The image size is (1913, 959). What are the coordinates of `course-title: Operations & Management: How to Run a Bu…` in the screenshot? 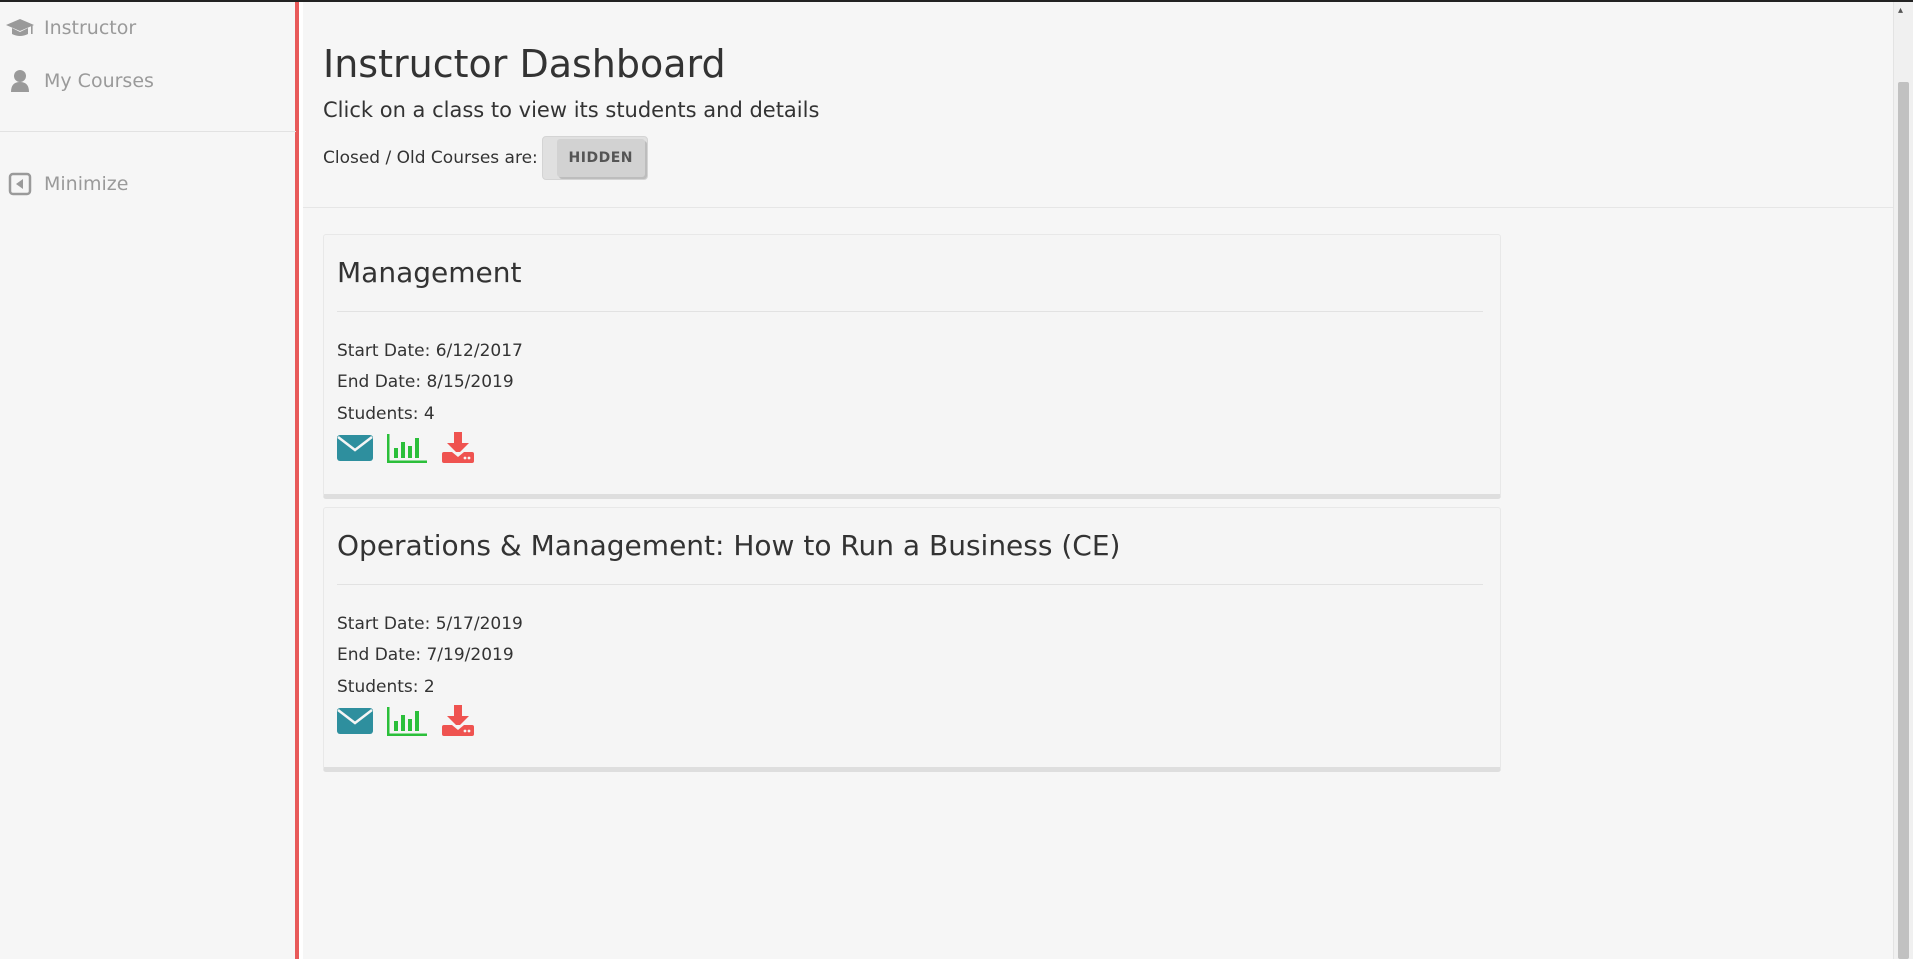 It's located at (728, 545).